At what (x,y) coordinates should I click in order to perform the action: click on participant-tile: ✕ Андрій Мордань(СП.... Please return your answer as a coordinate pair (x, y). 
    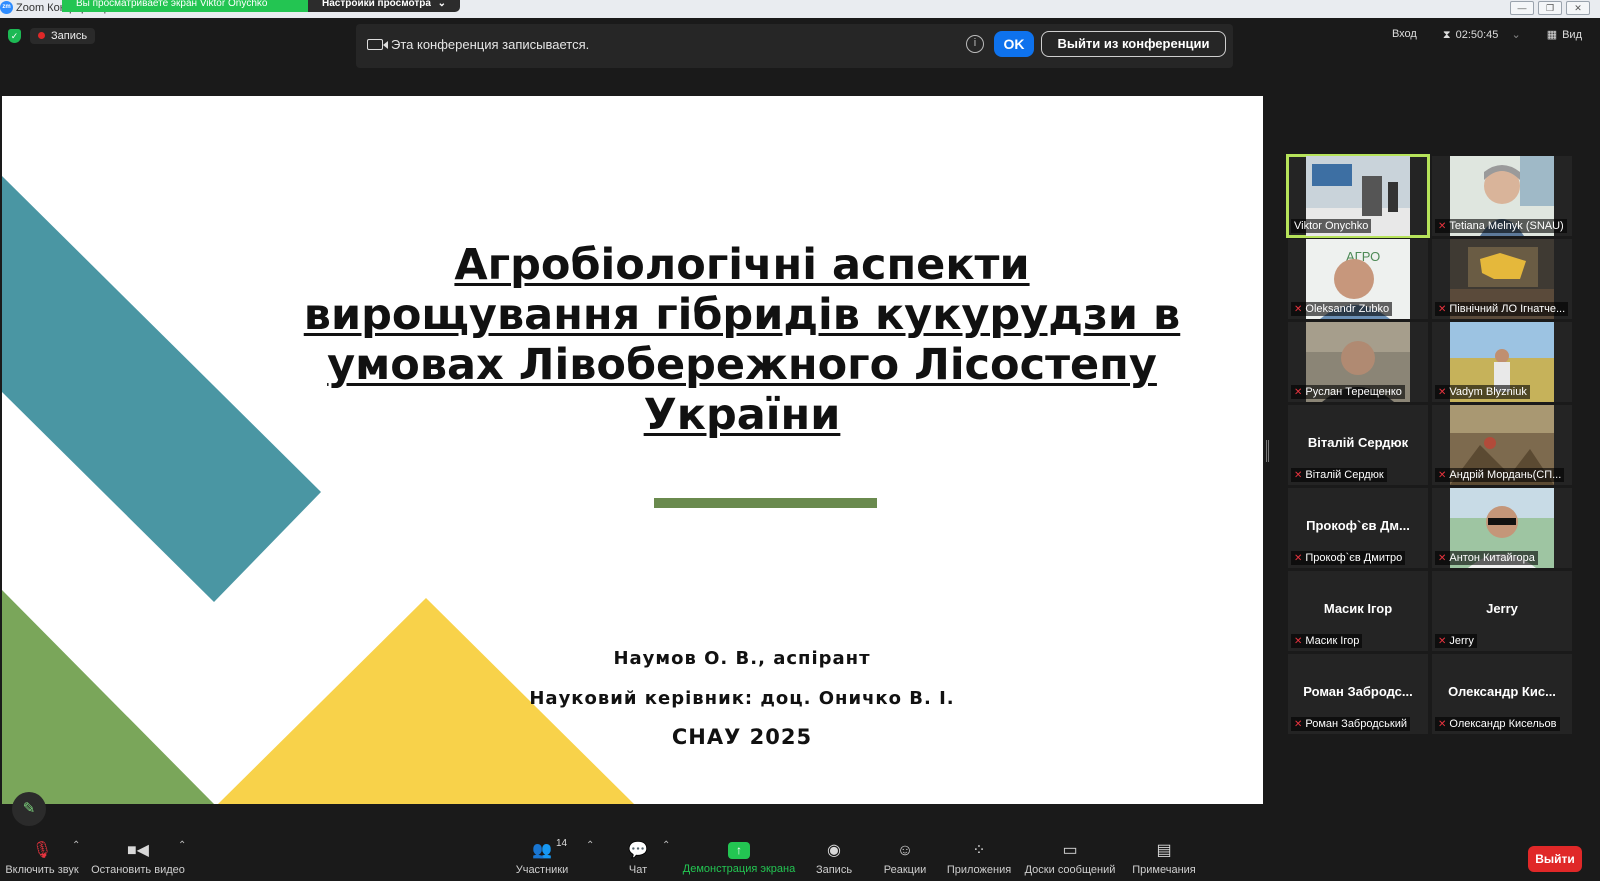
    Looking at the image, I should click on (1502, 445).